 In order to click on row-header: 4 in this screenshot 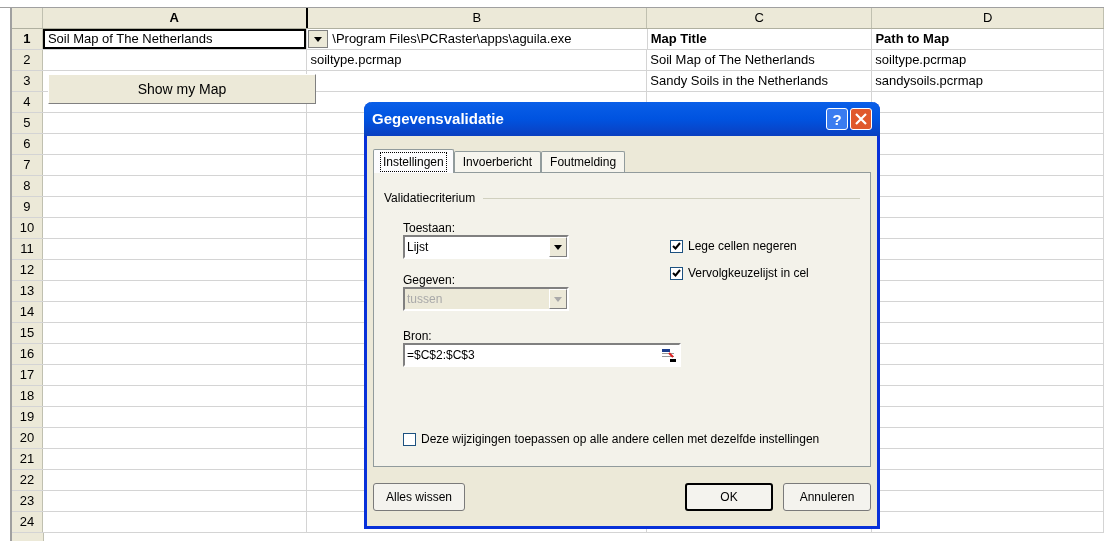, I will do `click(27, 102)`.